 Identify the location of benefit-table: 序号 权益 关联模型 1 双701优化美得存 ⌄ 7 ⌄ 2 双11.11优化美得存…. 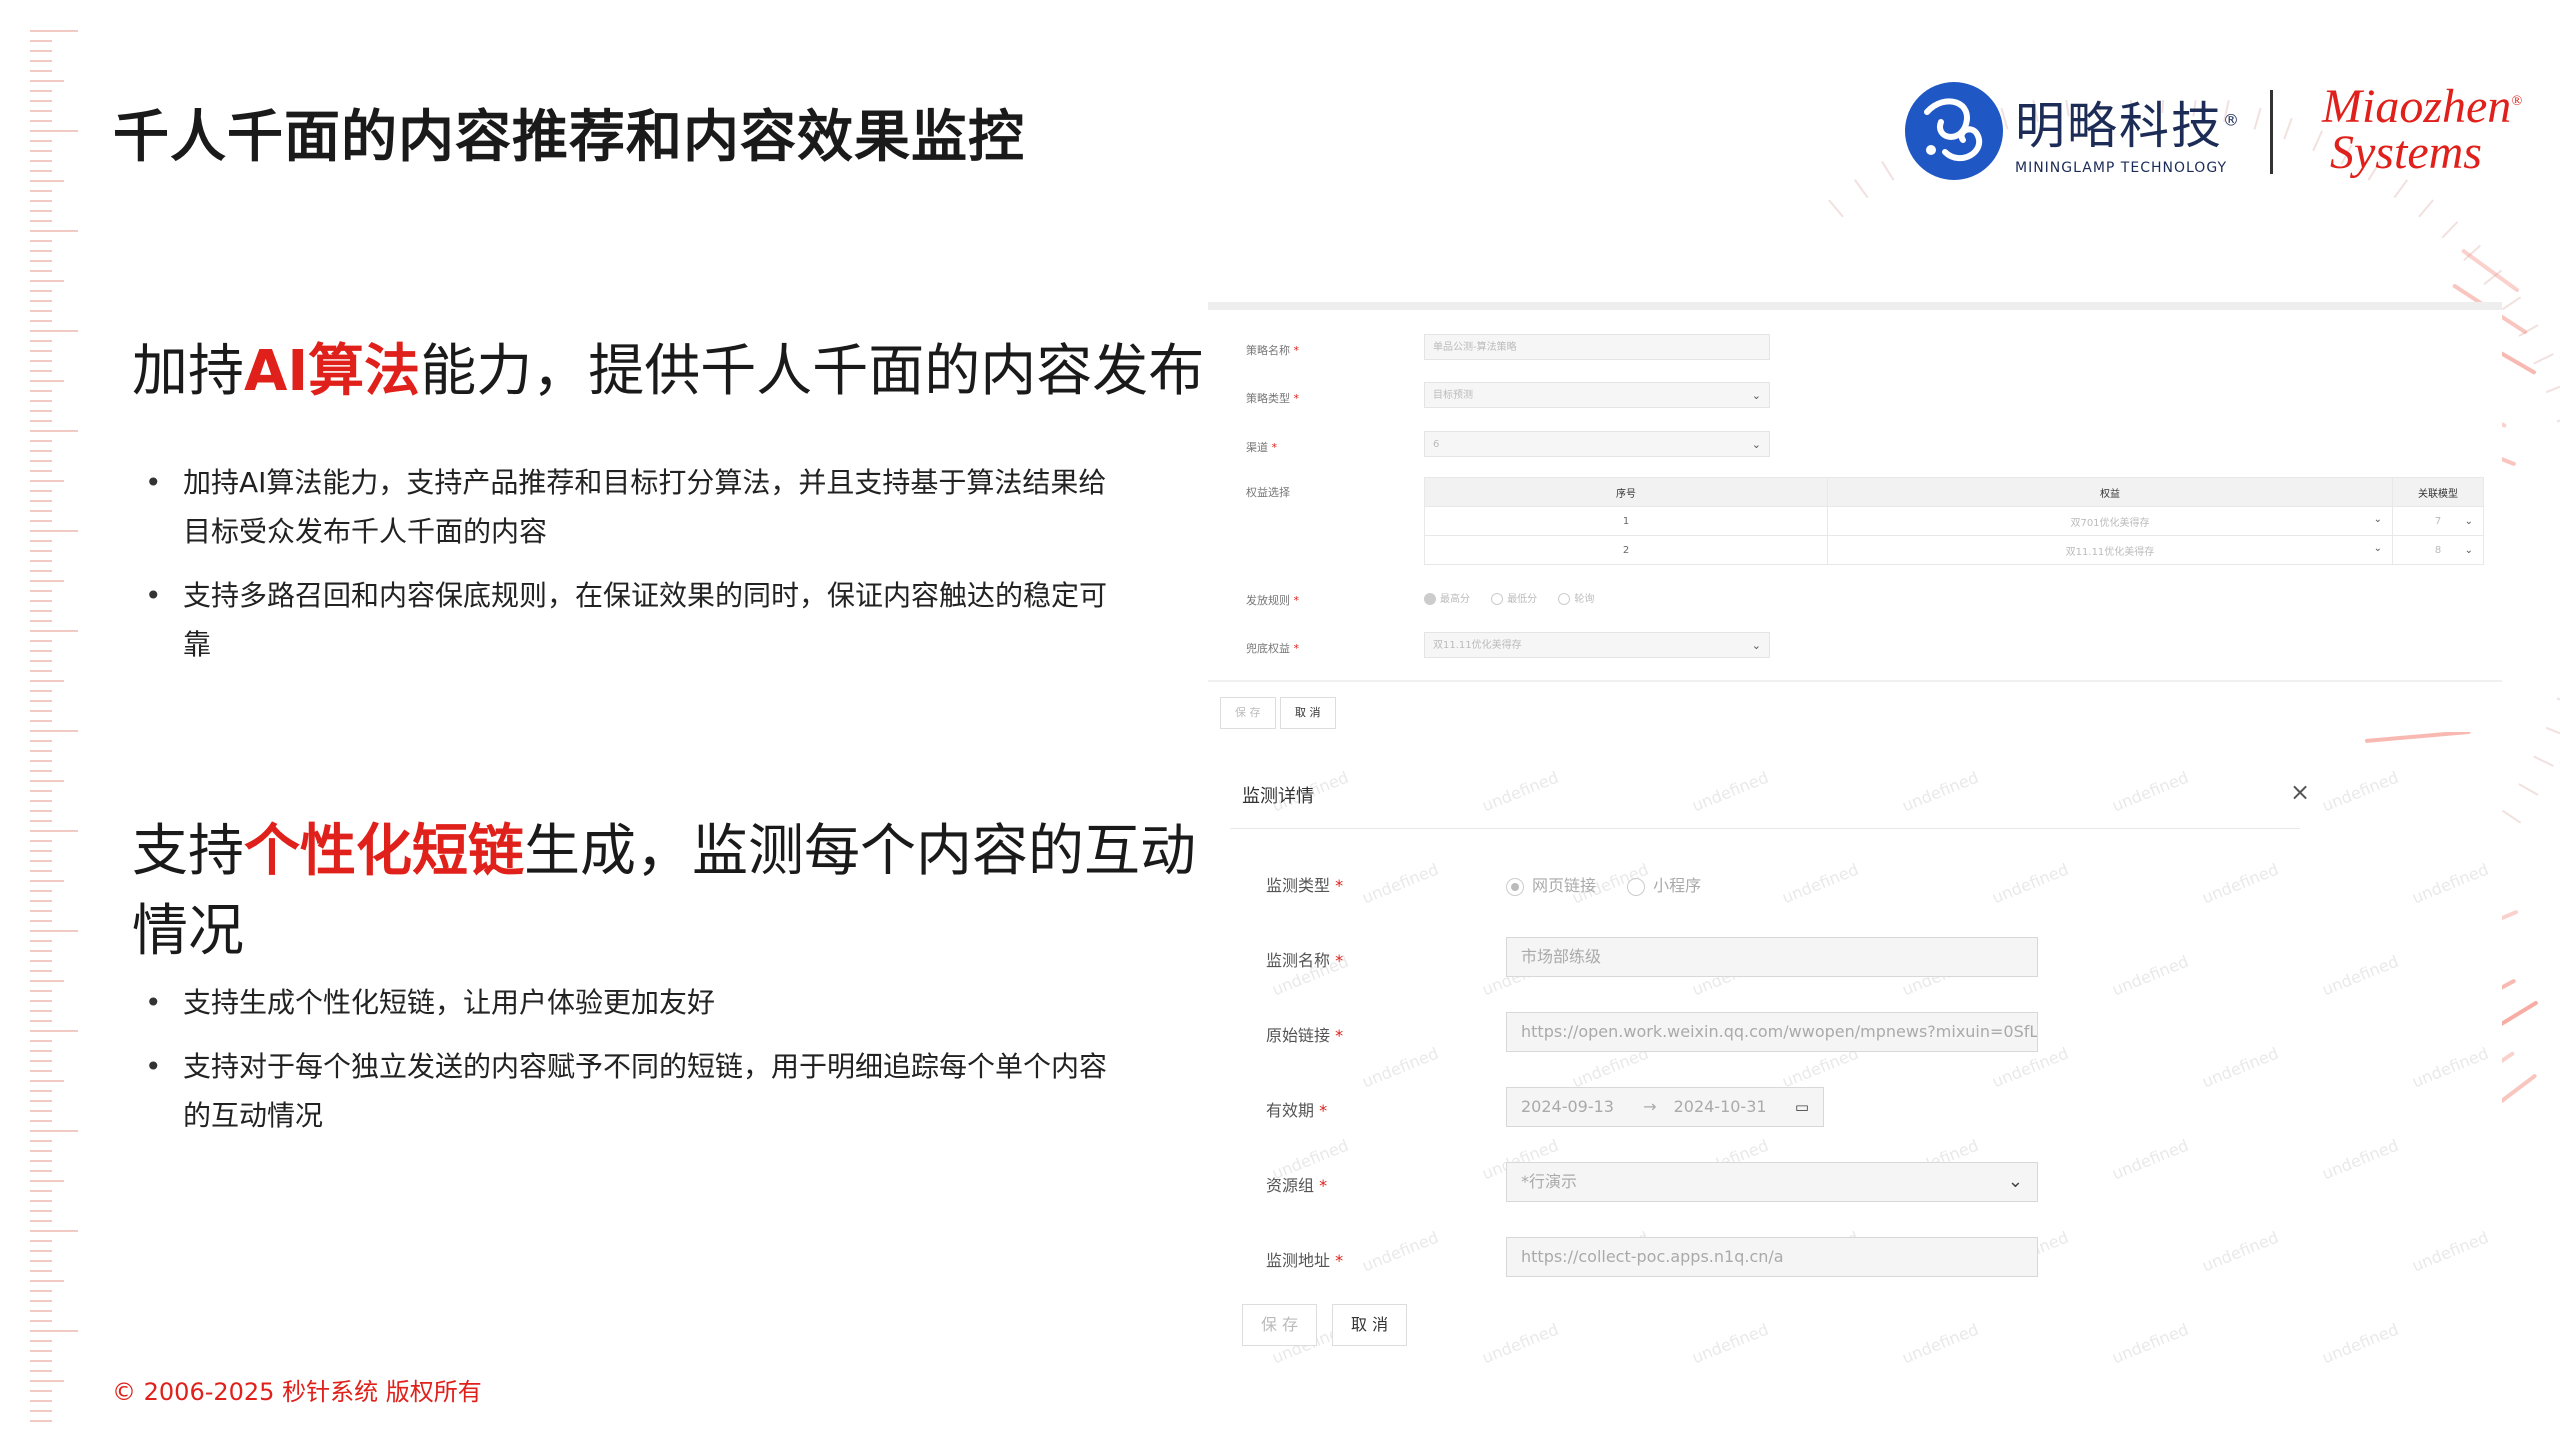
(1954, 521).